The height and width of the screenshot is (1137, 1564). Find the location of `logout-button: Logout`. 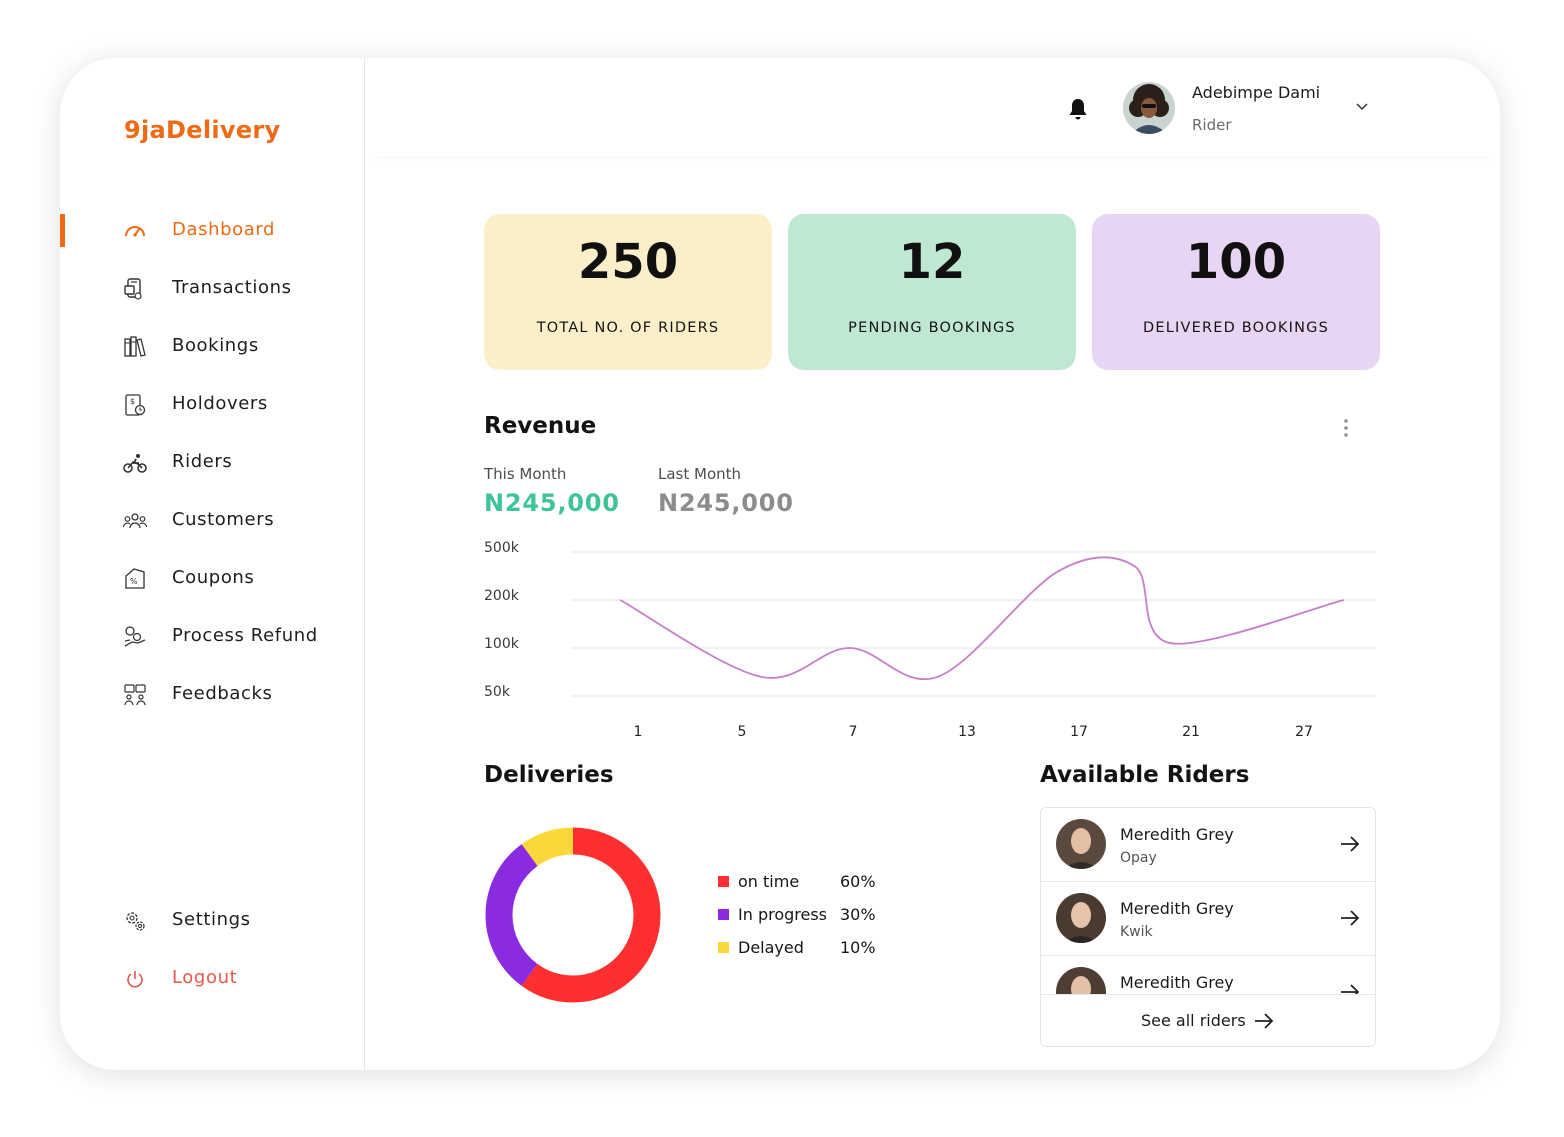

logout-button: Logout is located at coordinates (212, 978).